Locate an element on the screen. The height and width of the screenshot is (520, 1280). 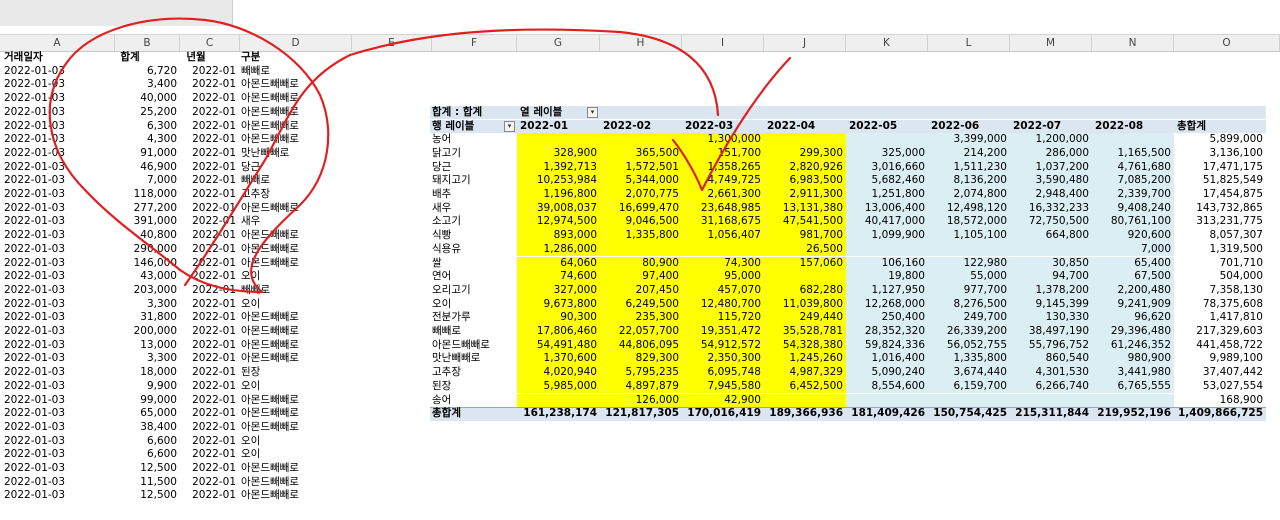
pivot-value-cell: 59,824,336 is located at coordinates (887, 345).